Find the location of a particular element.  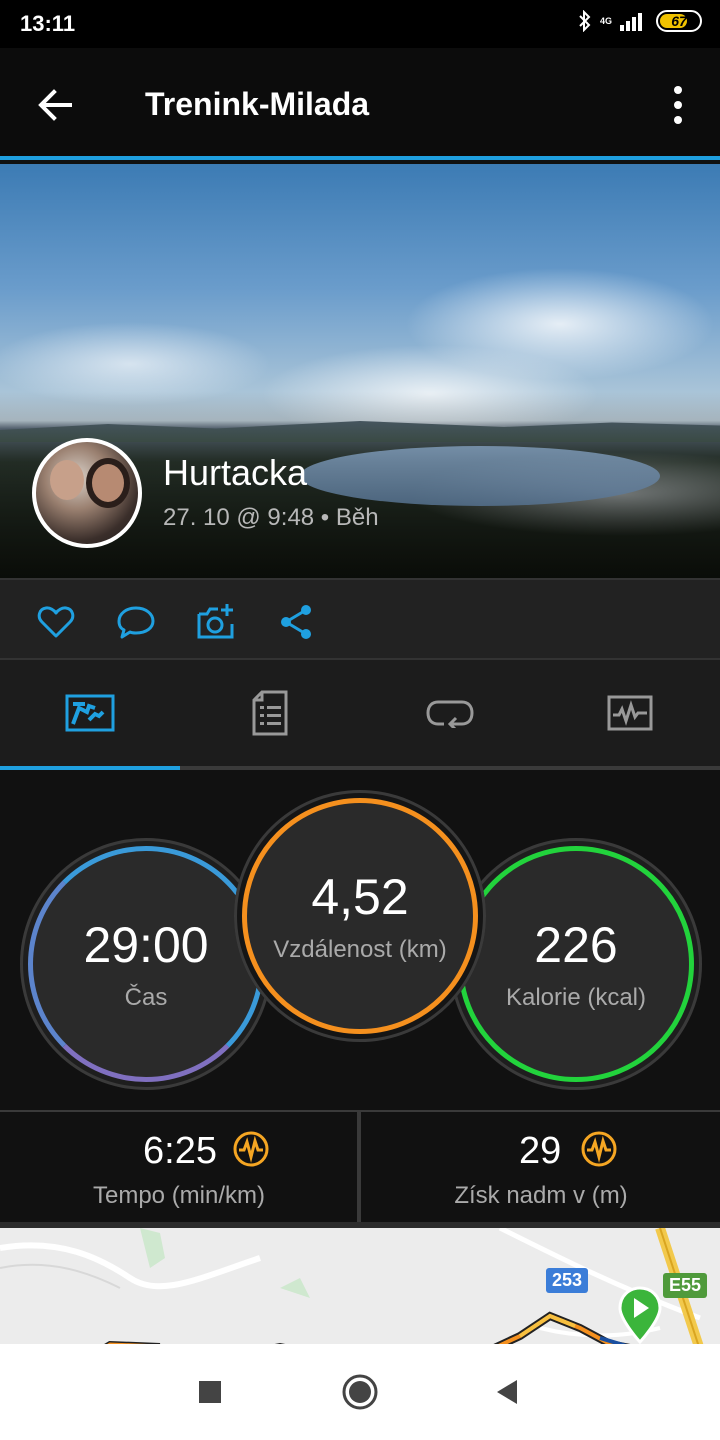

pace-metric: 6:25 Tempo (min/km) is located at coordinates (179, 1167).